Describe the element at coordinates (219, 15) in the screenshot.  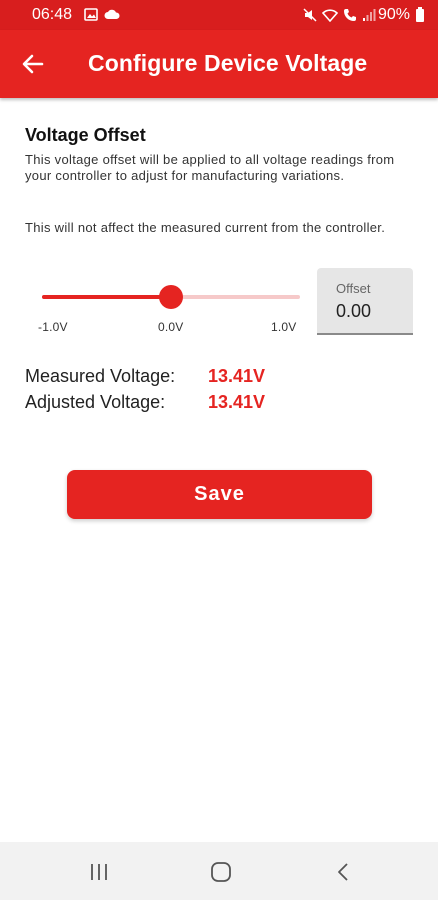
I see `status-bar: 06:48 90%` at that location.